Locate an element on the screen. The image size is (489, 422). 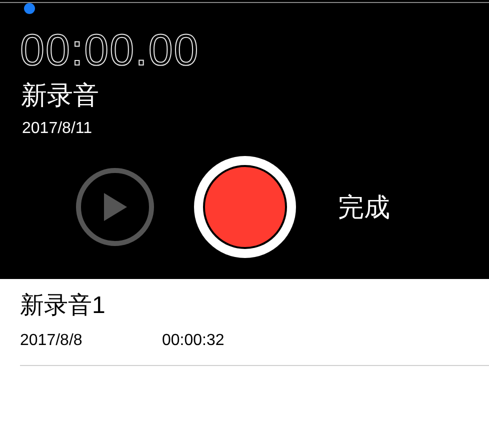
recording-name: 新录音1 is located at coordinates (63, 306).